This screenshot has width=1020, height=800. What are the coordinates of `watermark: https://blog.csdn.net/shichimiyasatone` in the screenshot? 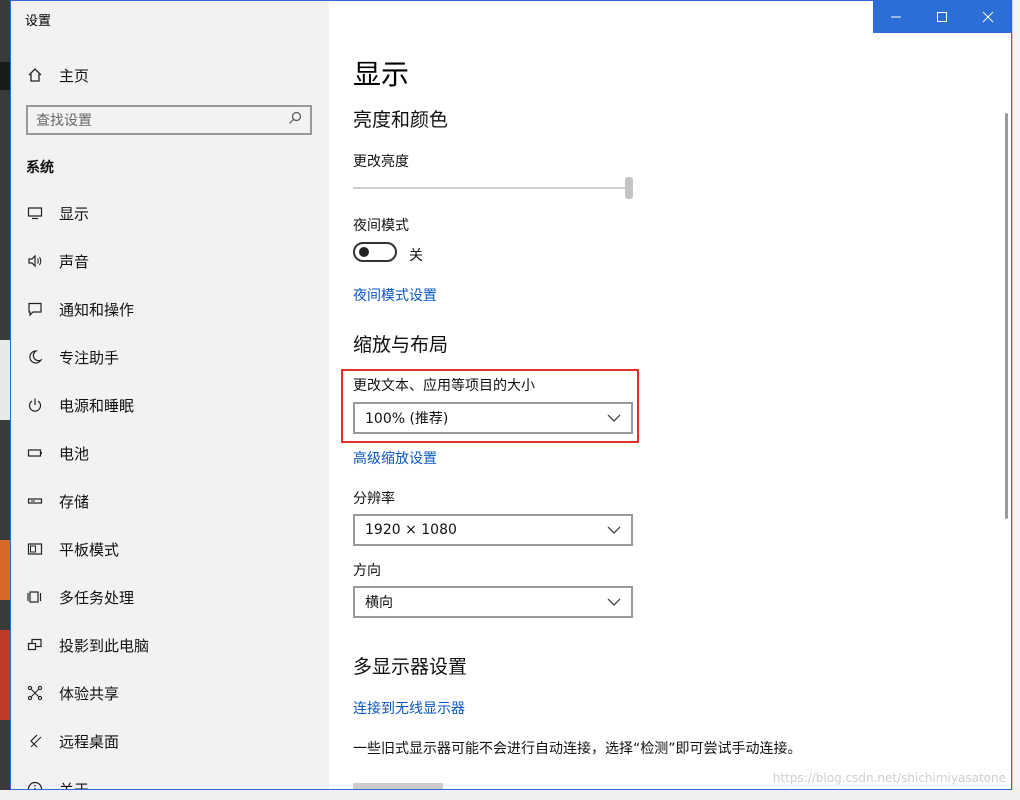 It's located at (889, 778).